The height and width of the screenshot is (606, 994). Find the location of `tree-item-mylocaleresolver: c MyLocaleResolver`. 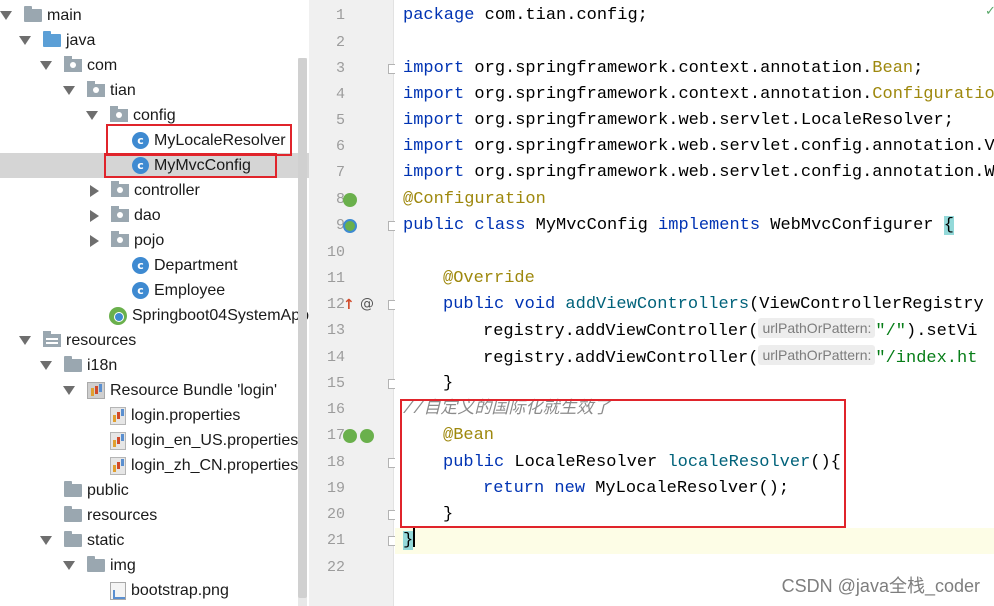

tree-item-mylocaleresolver: c MyLocaleResolver is located at coordinates (154, 140).